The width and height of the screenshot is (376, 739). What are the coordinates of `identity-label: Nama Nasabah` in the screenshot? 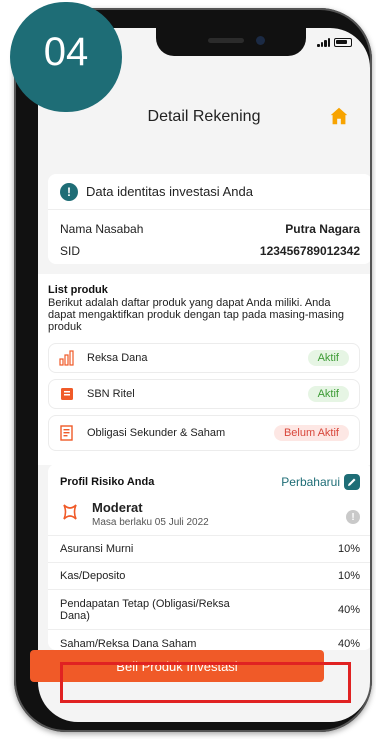 It's located at (102, 229).